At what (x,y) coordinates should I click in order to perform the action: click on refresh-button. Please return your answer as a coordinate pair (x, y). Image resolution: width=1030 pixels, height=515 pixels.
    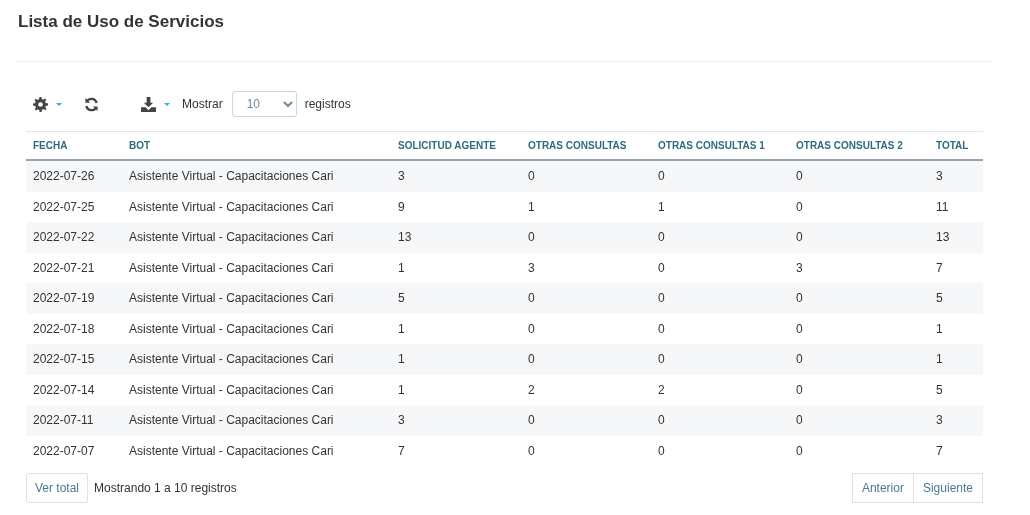
    Looking at the image, I should click on (91, 104).